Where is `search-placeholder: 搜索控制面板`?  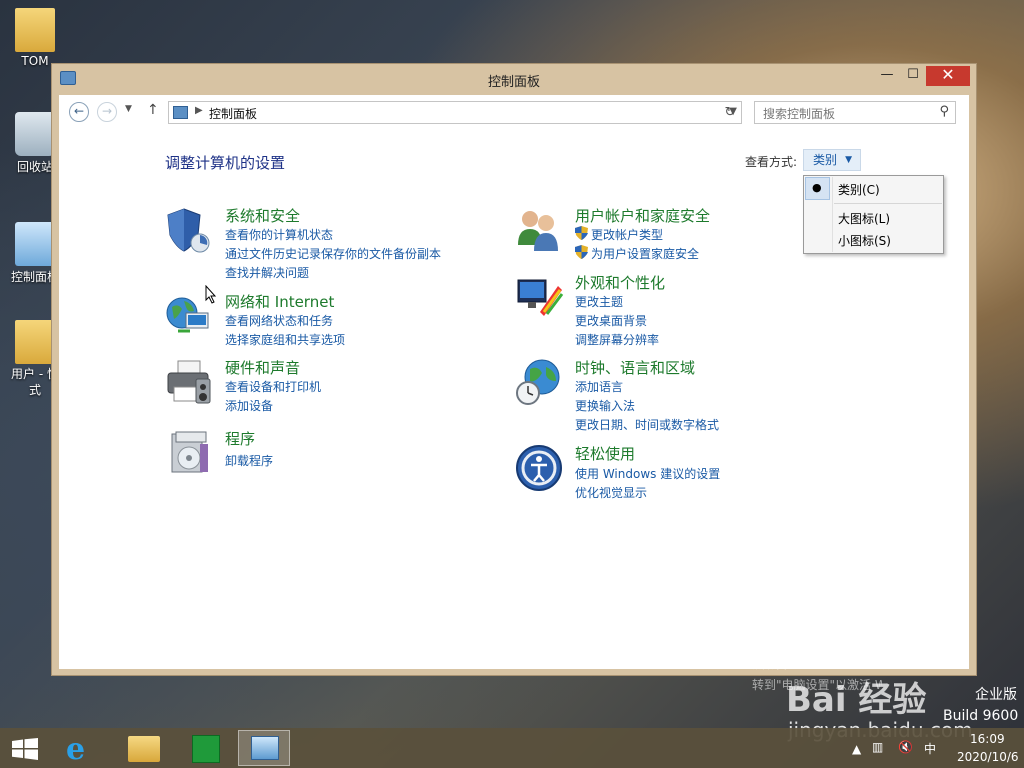
search-placeholder: 搜索控制面板 is located at coordinates (799, 114).